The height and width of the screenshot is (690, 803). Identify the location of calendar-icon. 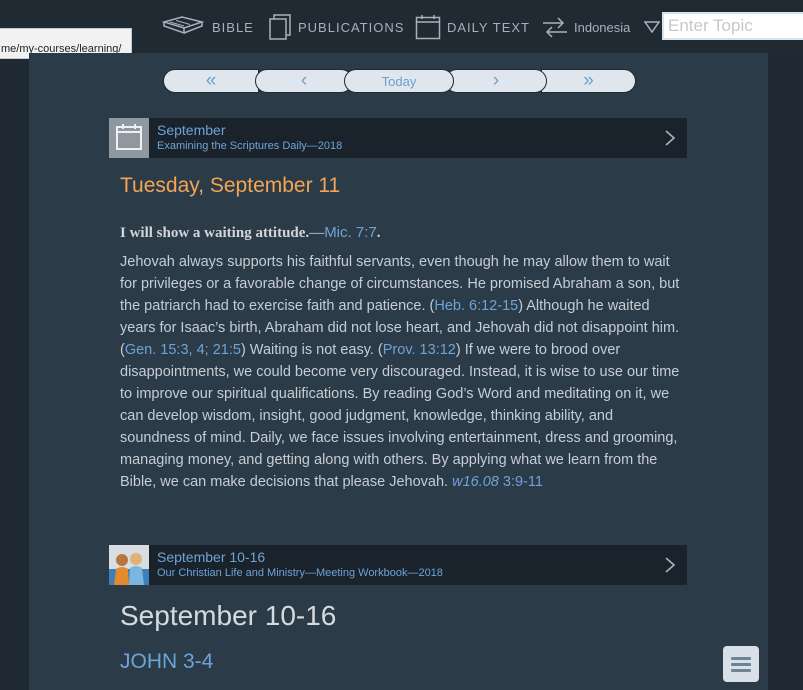
(428, 27).